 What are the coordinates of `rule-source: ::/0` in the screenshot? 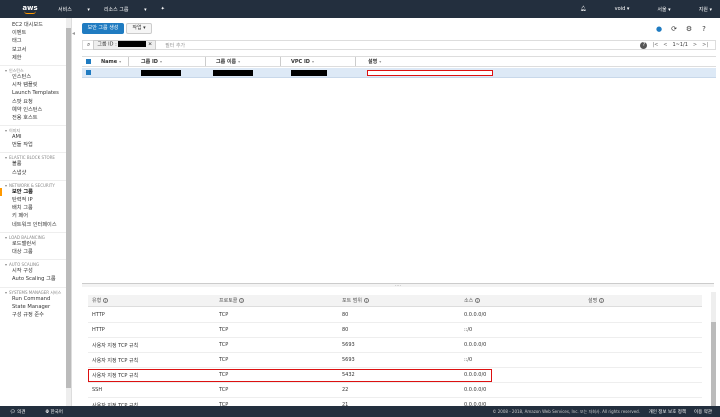 It's located at (468, 360).